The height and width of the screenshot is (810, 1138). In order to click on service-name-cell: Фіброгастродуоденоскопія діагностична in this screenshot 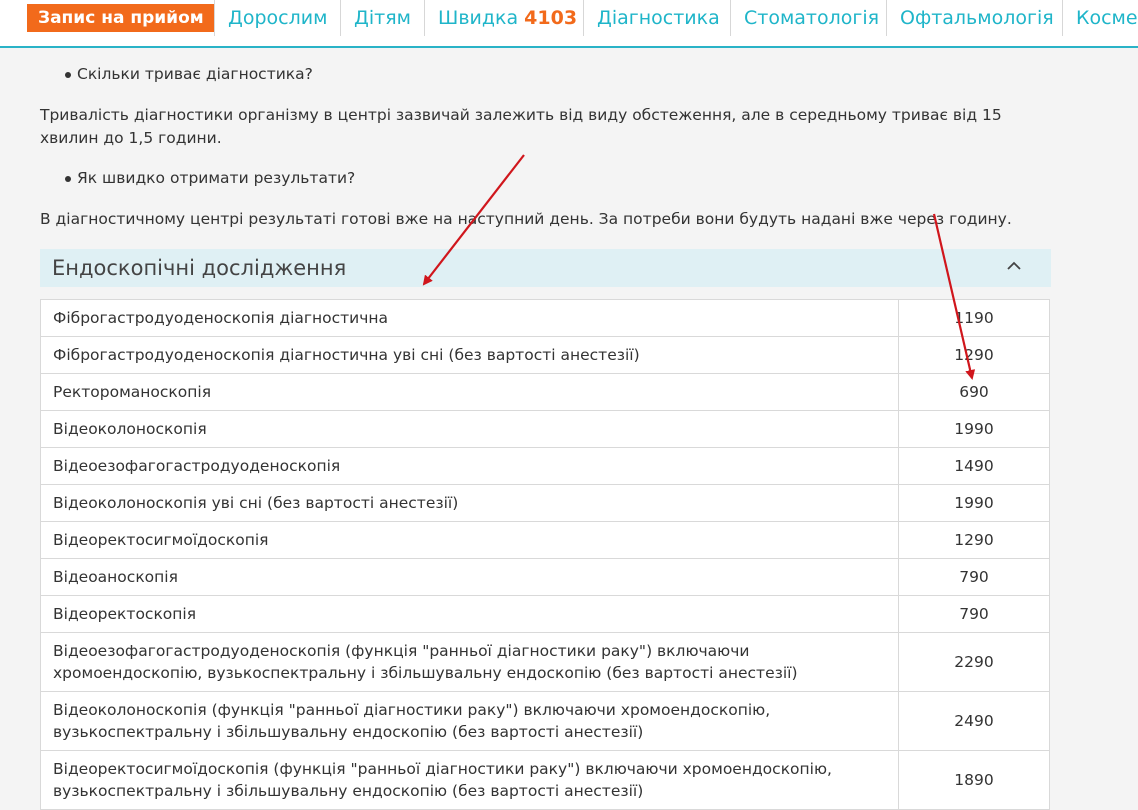, I will do `click(469, 318)`.